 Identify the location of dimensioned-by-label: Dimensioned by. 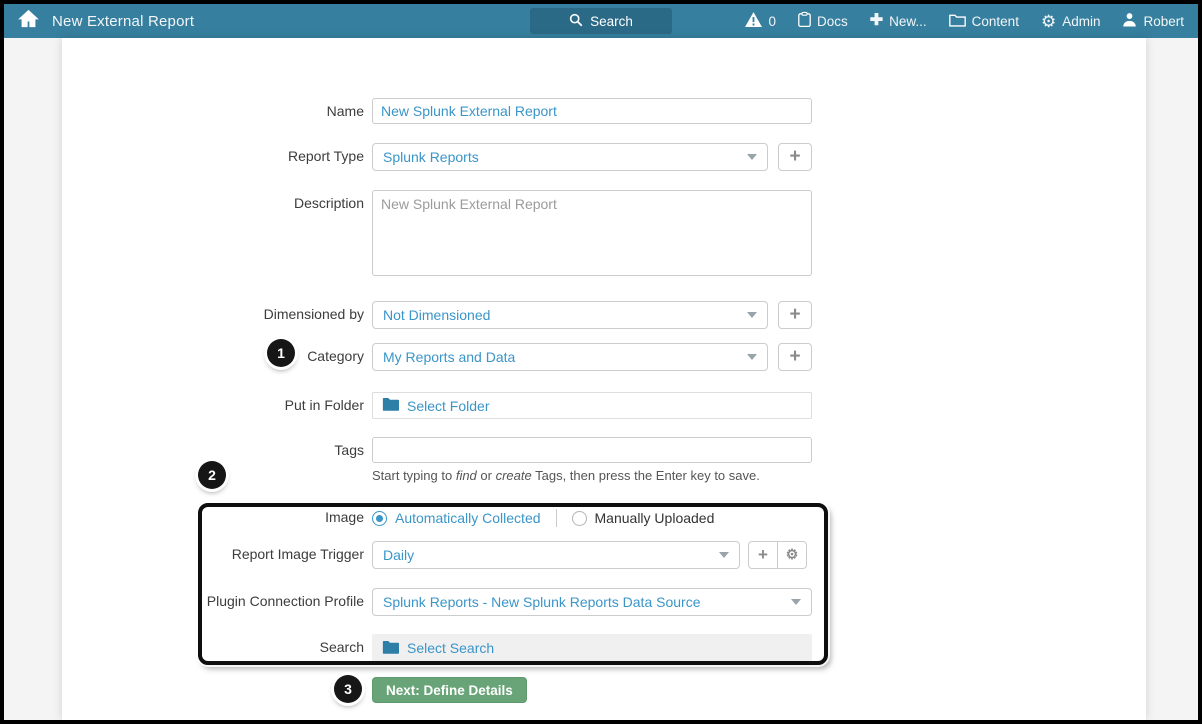
(313, 314).